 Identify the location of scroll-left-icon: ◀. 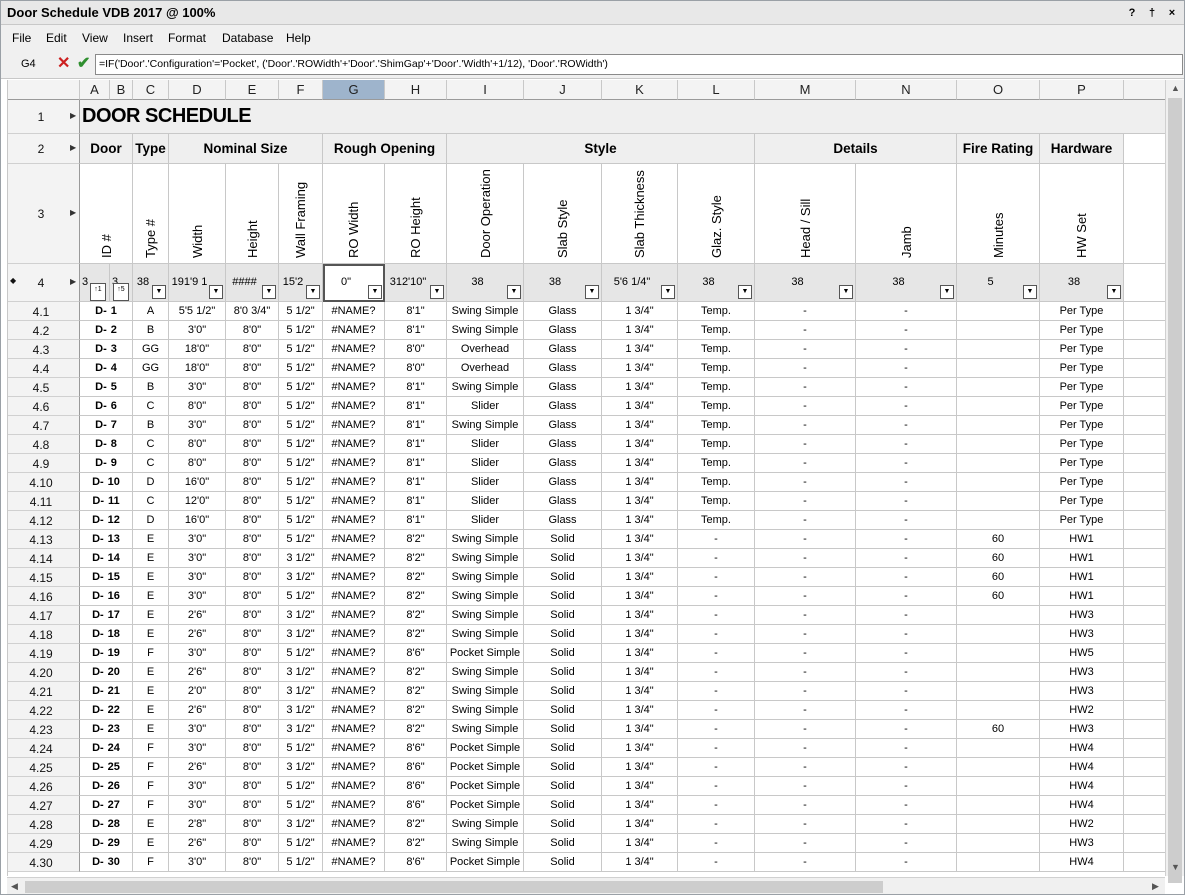
(14, 886).